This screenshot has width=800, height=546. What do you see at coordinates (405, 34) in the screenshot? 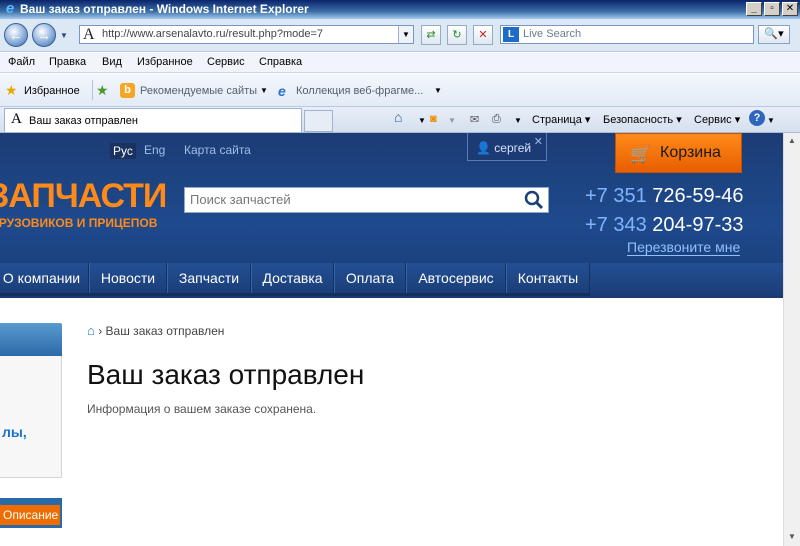
I see `address-dropdown-button: ▼` at bounding box center [405, 34].